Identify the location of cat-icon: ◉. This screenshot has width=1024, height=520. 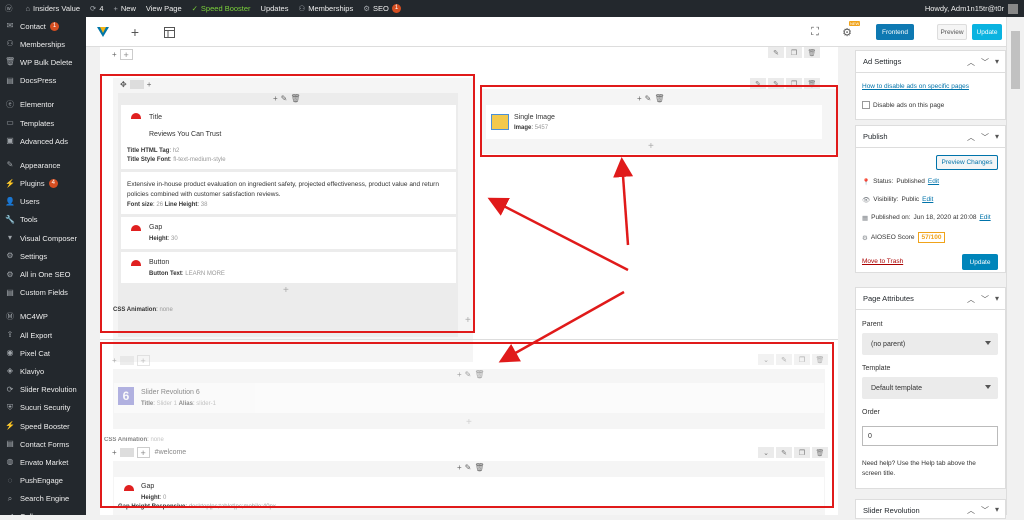
(10, 353).